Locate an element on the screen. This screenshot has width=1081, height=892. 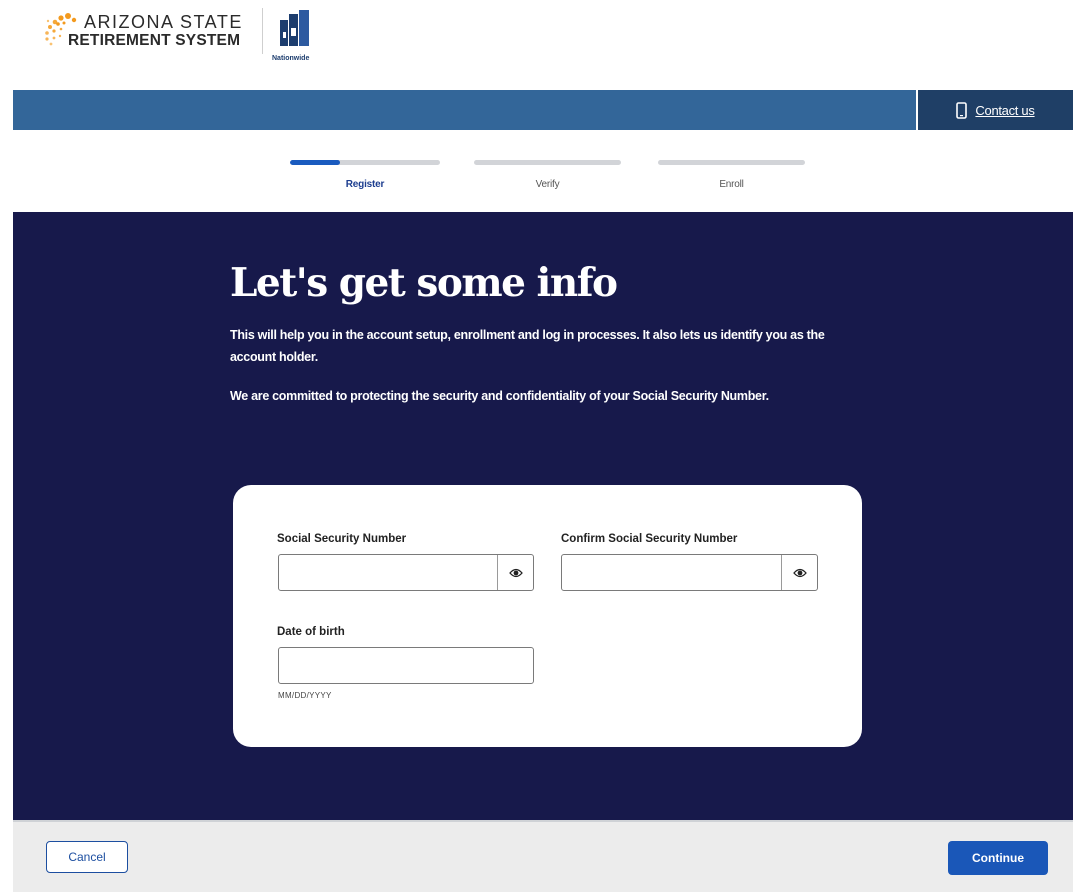
confirm-ssn-field is located at coordinates (689, 572).